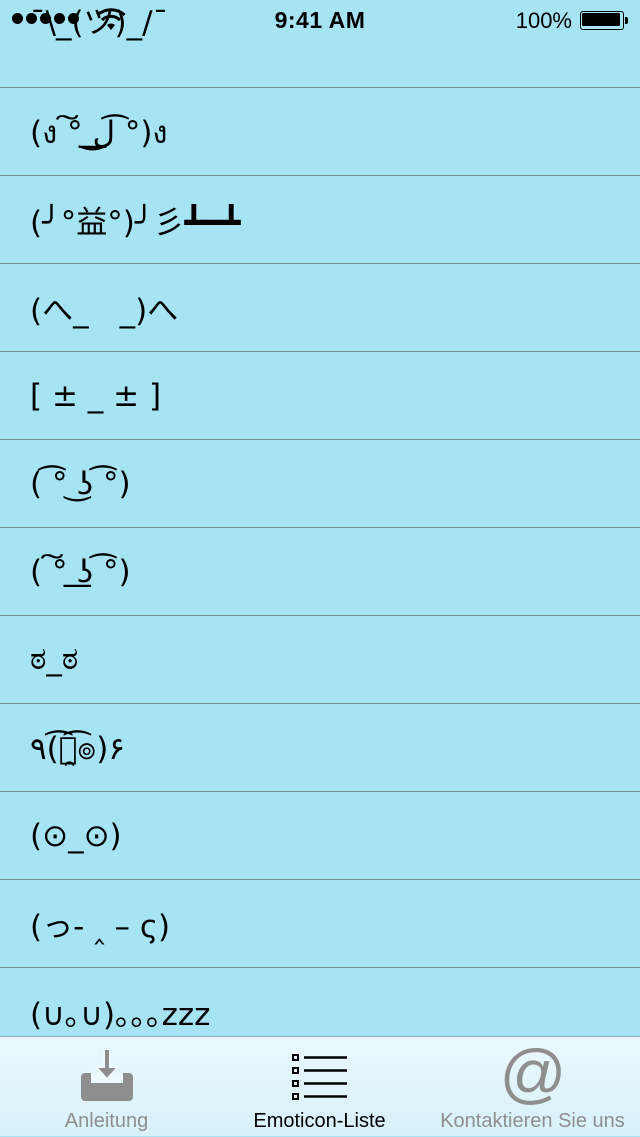 The width and height of the screenshot is (640, 1137). Describe the element at coordinates (320, 748) in the screenshot. I see `list-item: ٩(͡๏̯͡๏)۶` at that location.